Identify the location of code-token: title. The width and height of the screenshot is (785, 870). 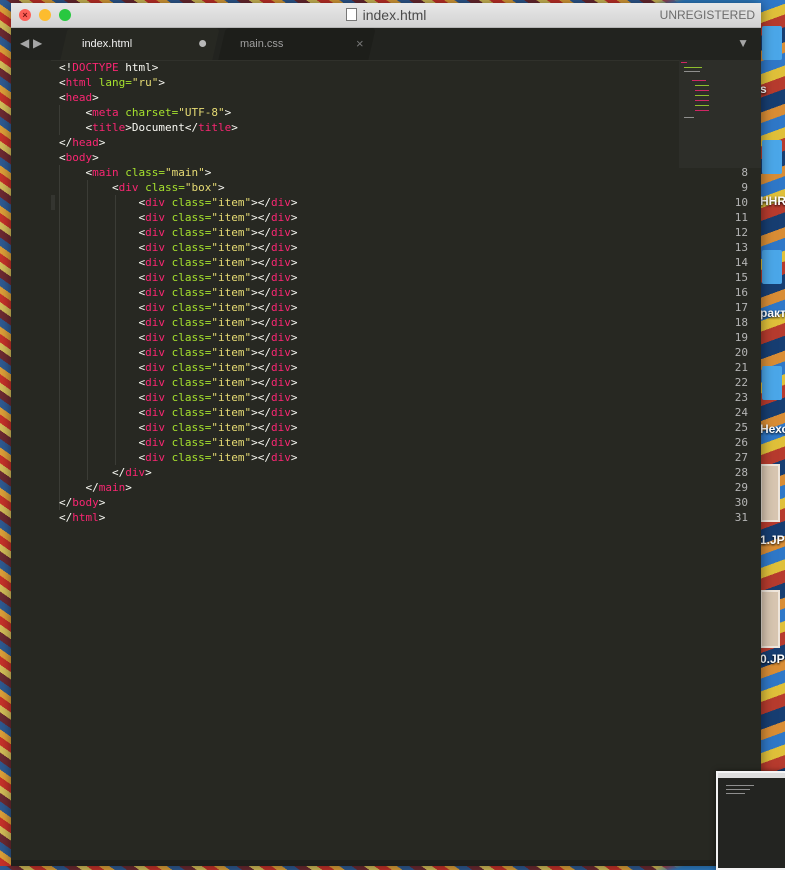
(109, 127).